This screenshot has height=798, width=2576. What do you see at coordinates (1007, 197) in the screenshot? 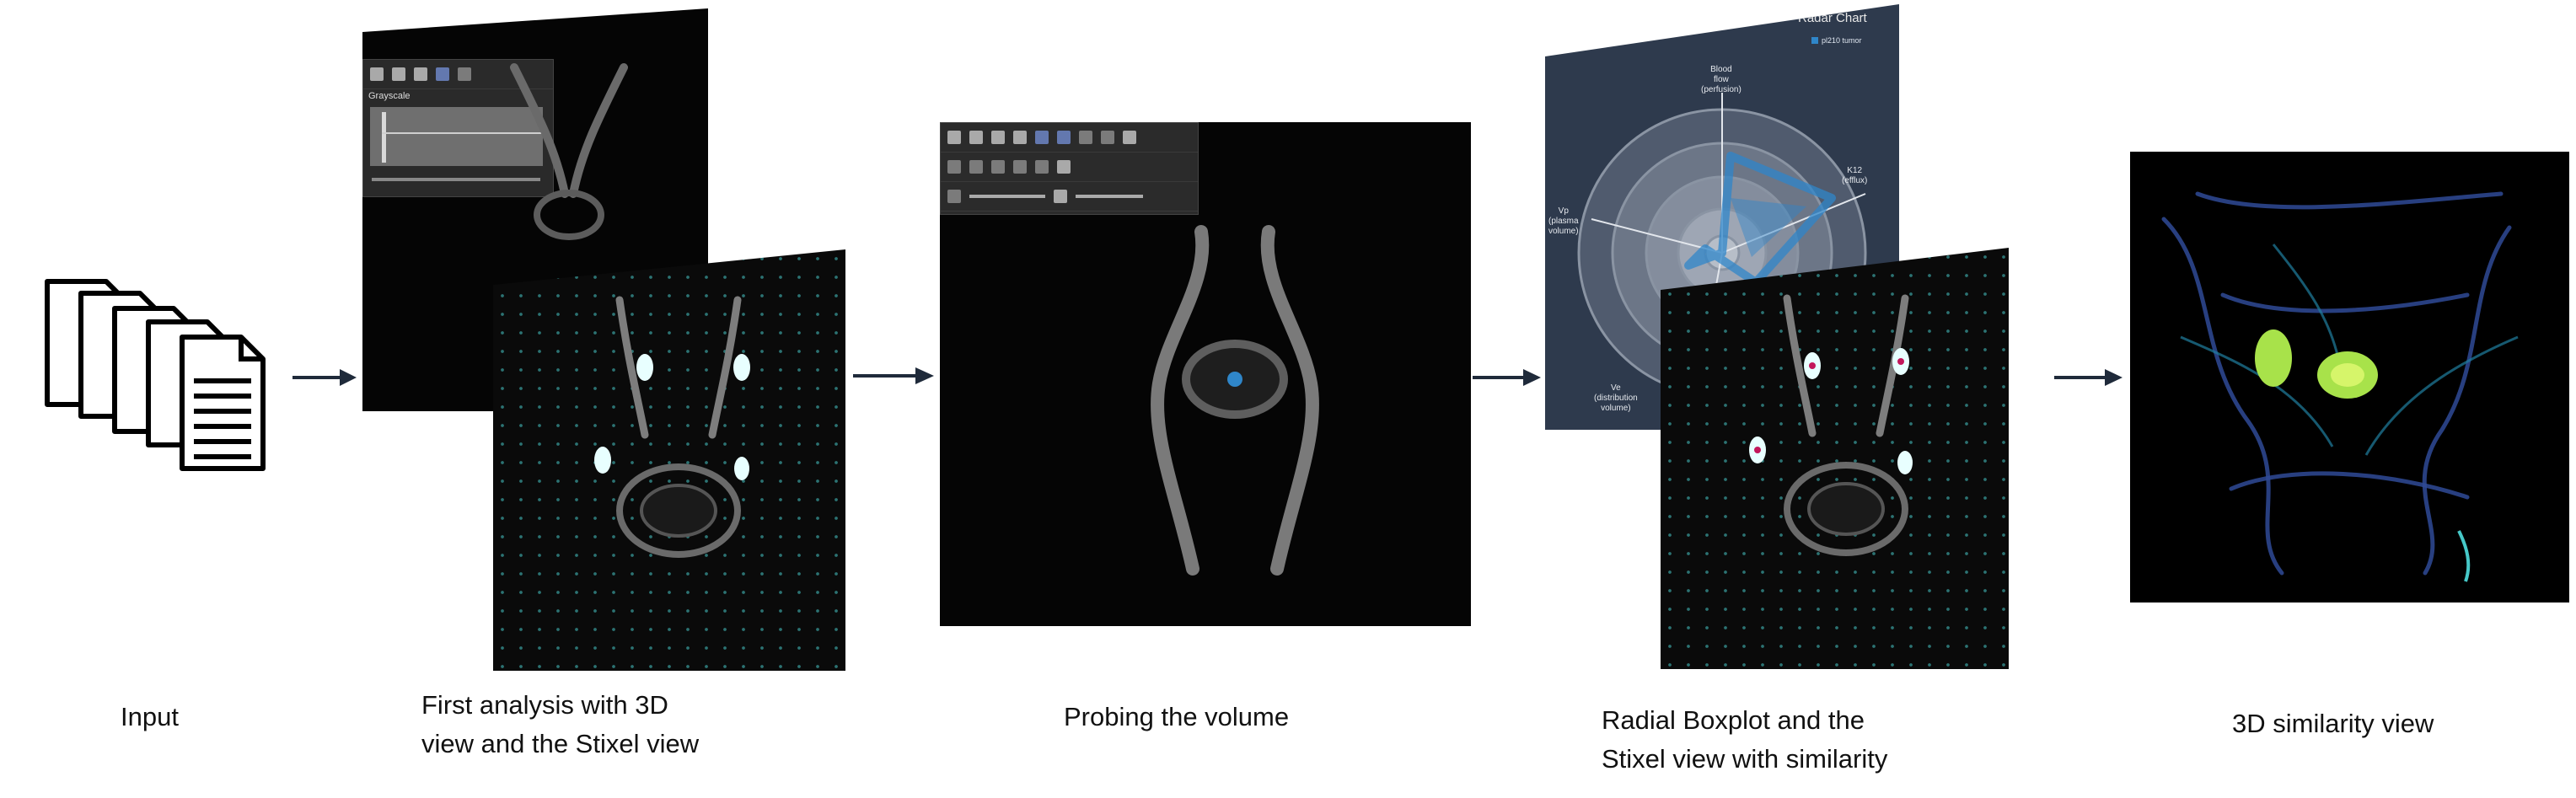
I see `opacity-slider` at bounding box center [1007, 197].